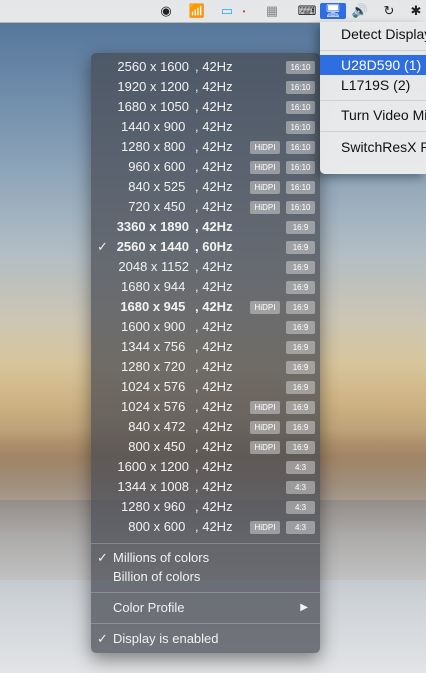 This screenshot has width=426, height=673. I want to click on resolution-item: 1344 x 756 , 42Hz 16:9, so click(205, 347).